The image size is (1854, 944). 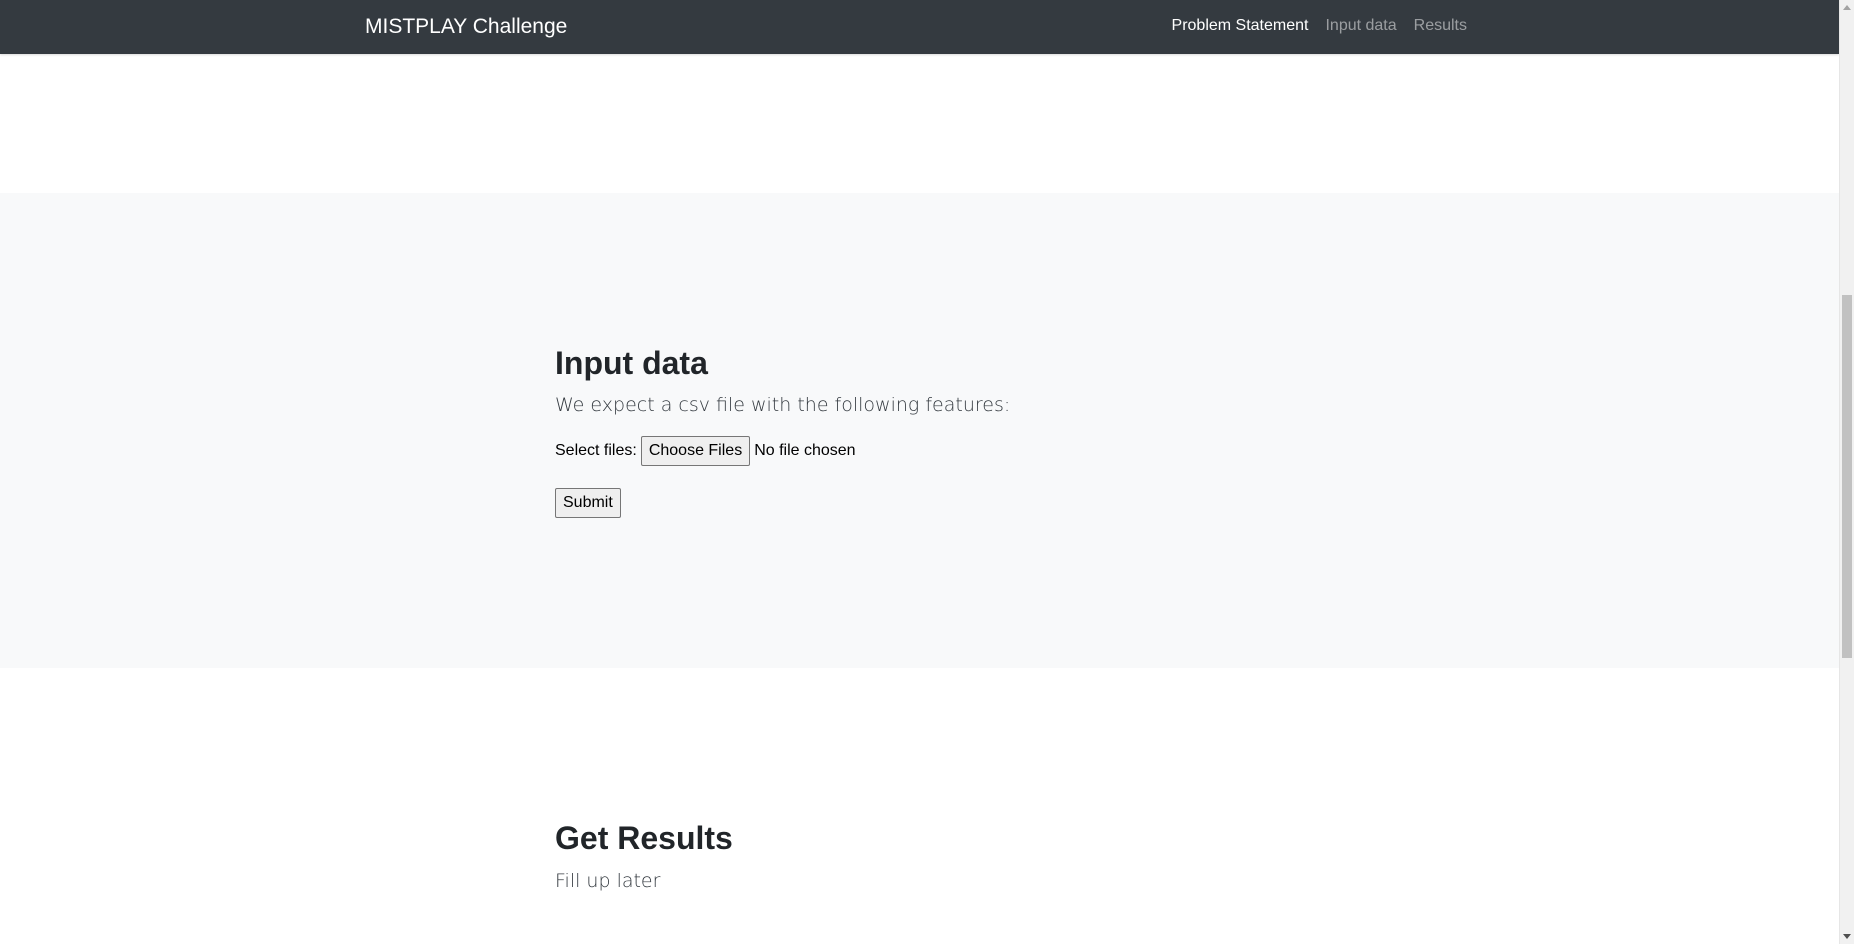 What do you see at coordinates (1319, 26) in the screenshot?
I see `nav-links: Problem Statement Input data Results` at bounding box center [1319, 26].